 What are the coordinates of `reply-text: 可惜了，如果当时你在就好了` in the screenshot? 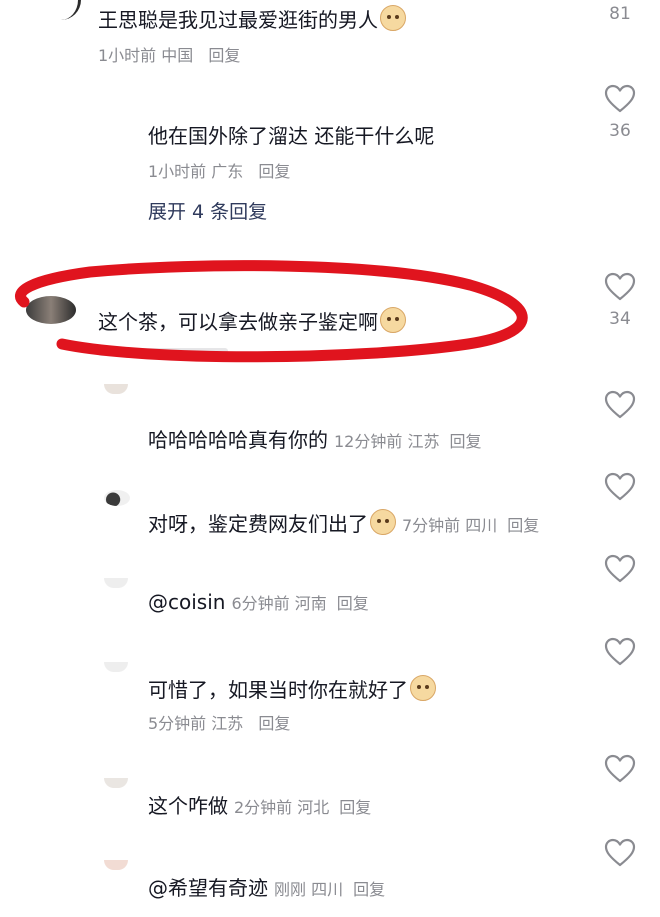 It's located at (292, 688).